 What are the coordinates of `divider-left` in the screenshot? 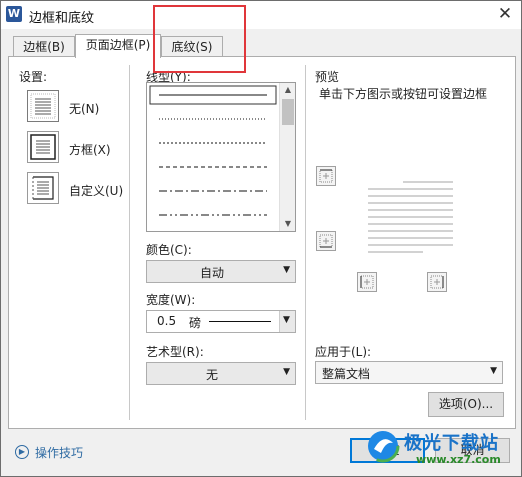 It's located at (129, 242).